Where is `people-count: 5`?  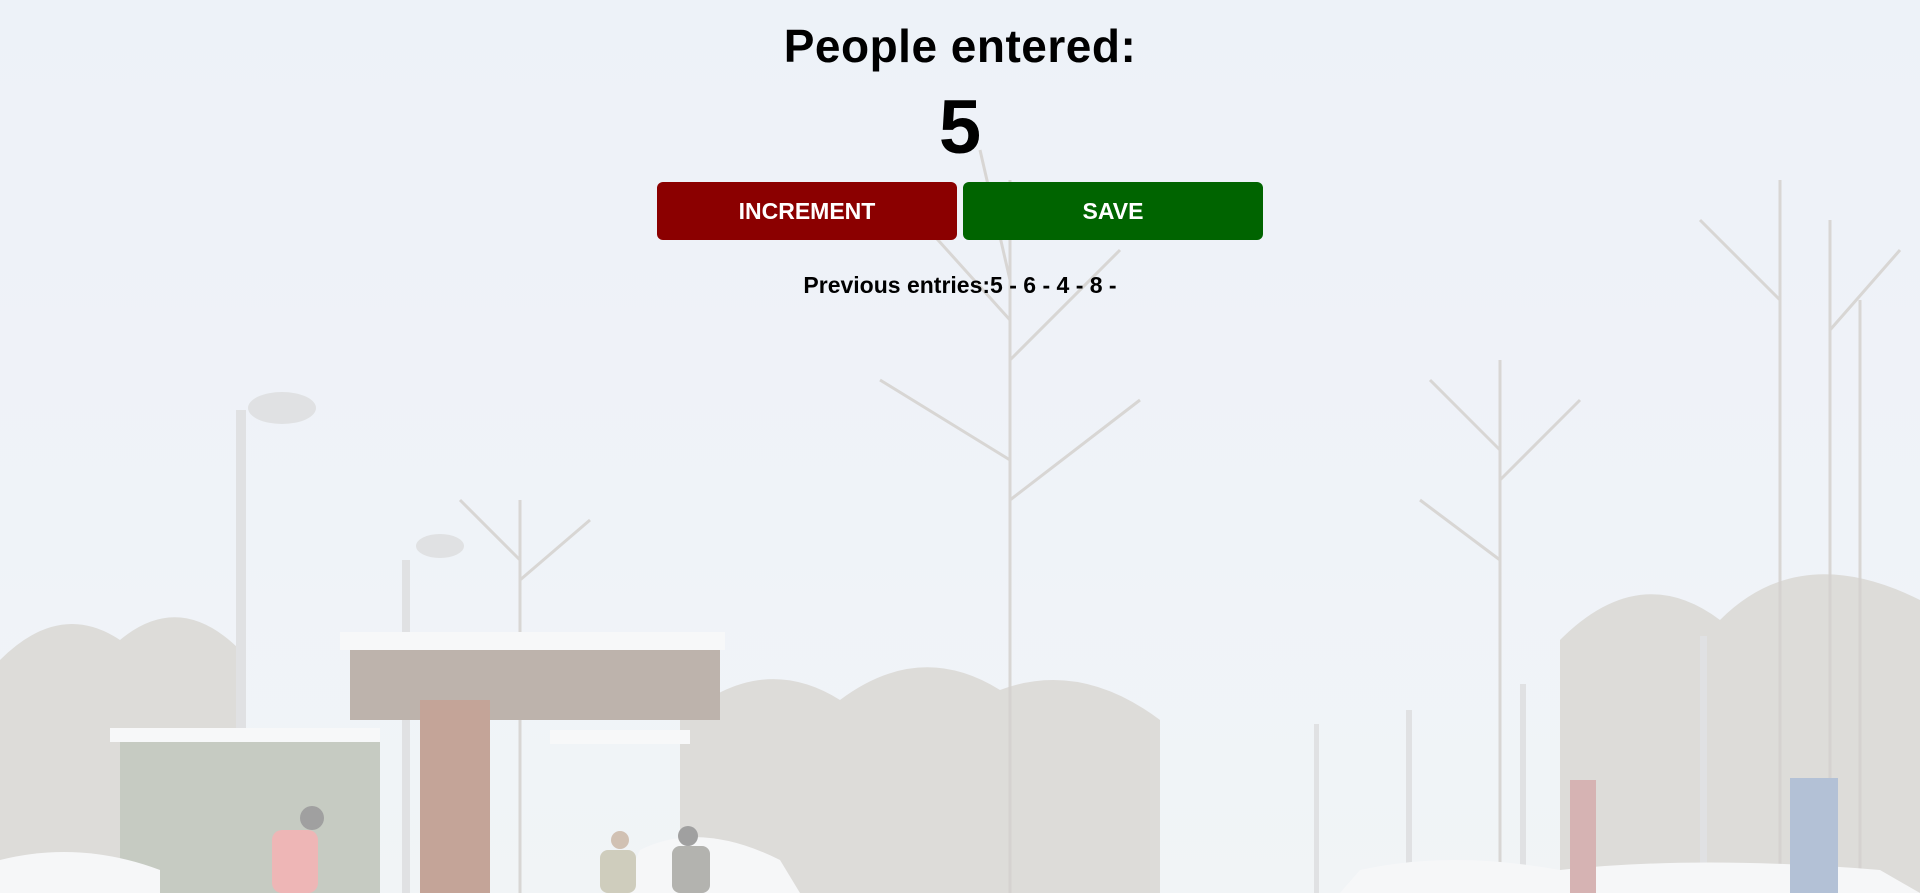
people-count: 5 is located at coordinates (960, 127).